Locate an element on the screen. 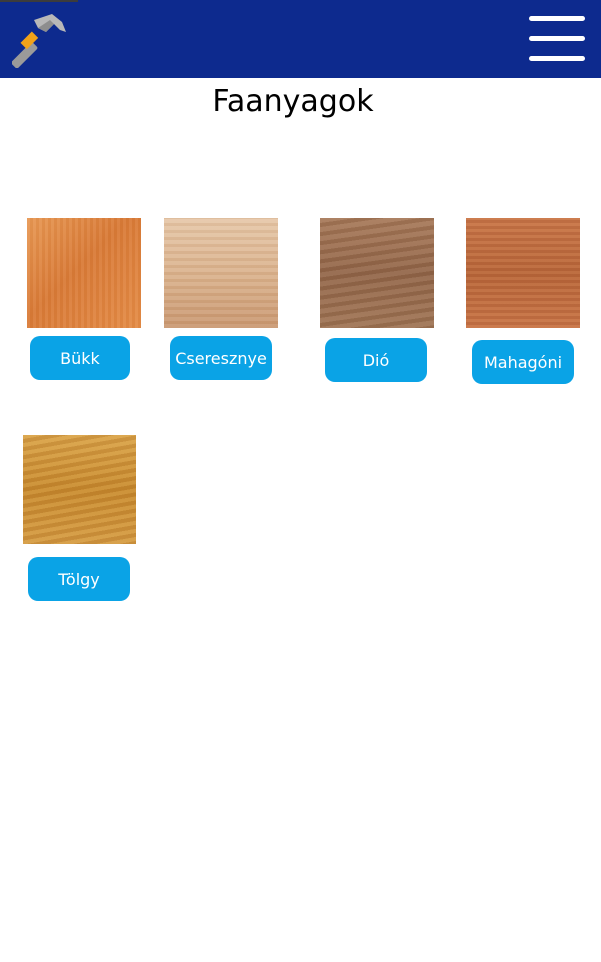 The image size is (601, 962). top-navigation-bar is located at coordinates (300, 39).